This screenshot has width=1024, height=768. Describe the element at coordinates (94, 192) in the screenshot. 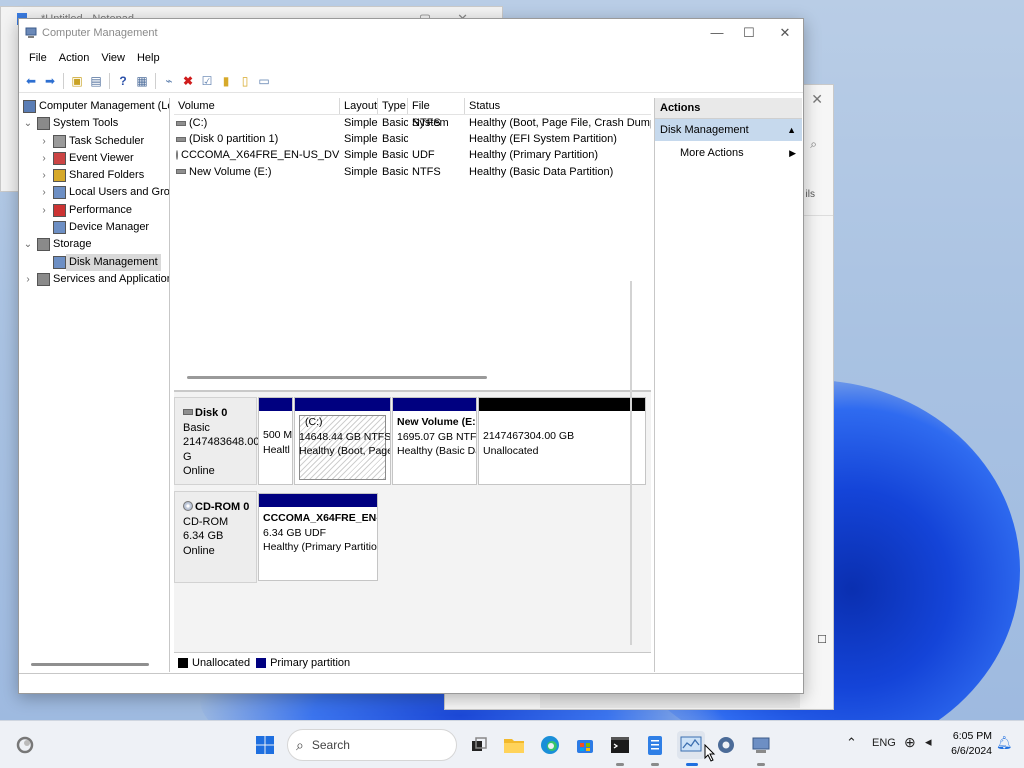

I see `tree-item-local-users-and-groups: › Local Users and Groups` at that location.